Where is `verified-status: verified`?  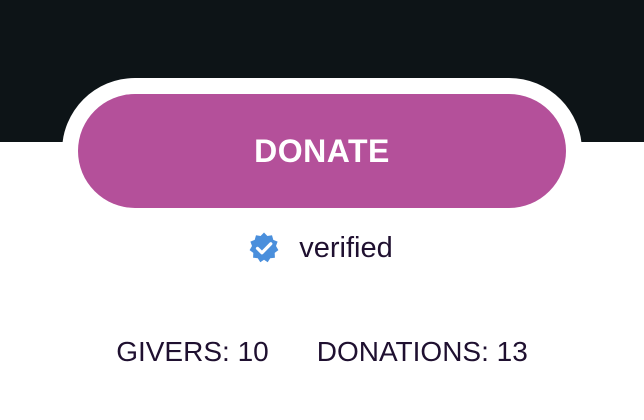 verified-status: verified is located at coordinates (322, 248).